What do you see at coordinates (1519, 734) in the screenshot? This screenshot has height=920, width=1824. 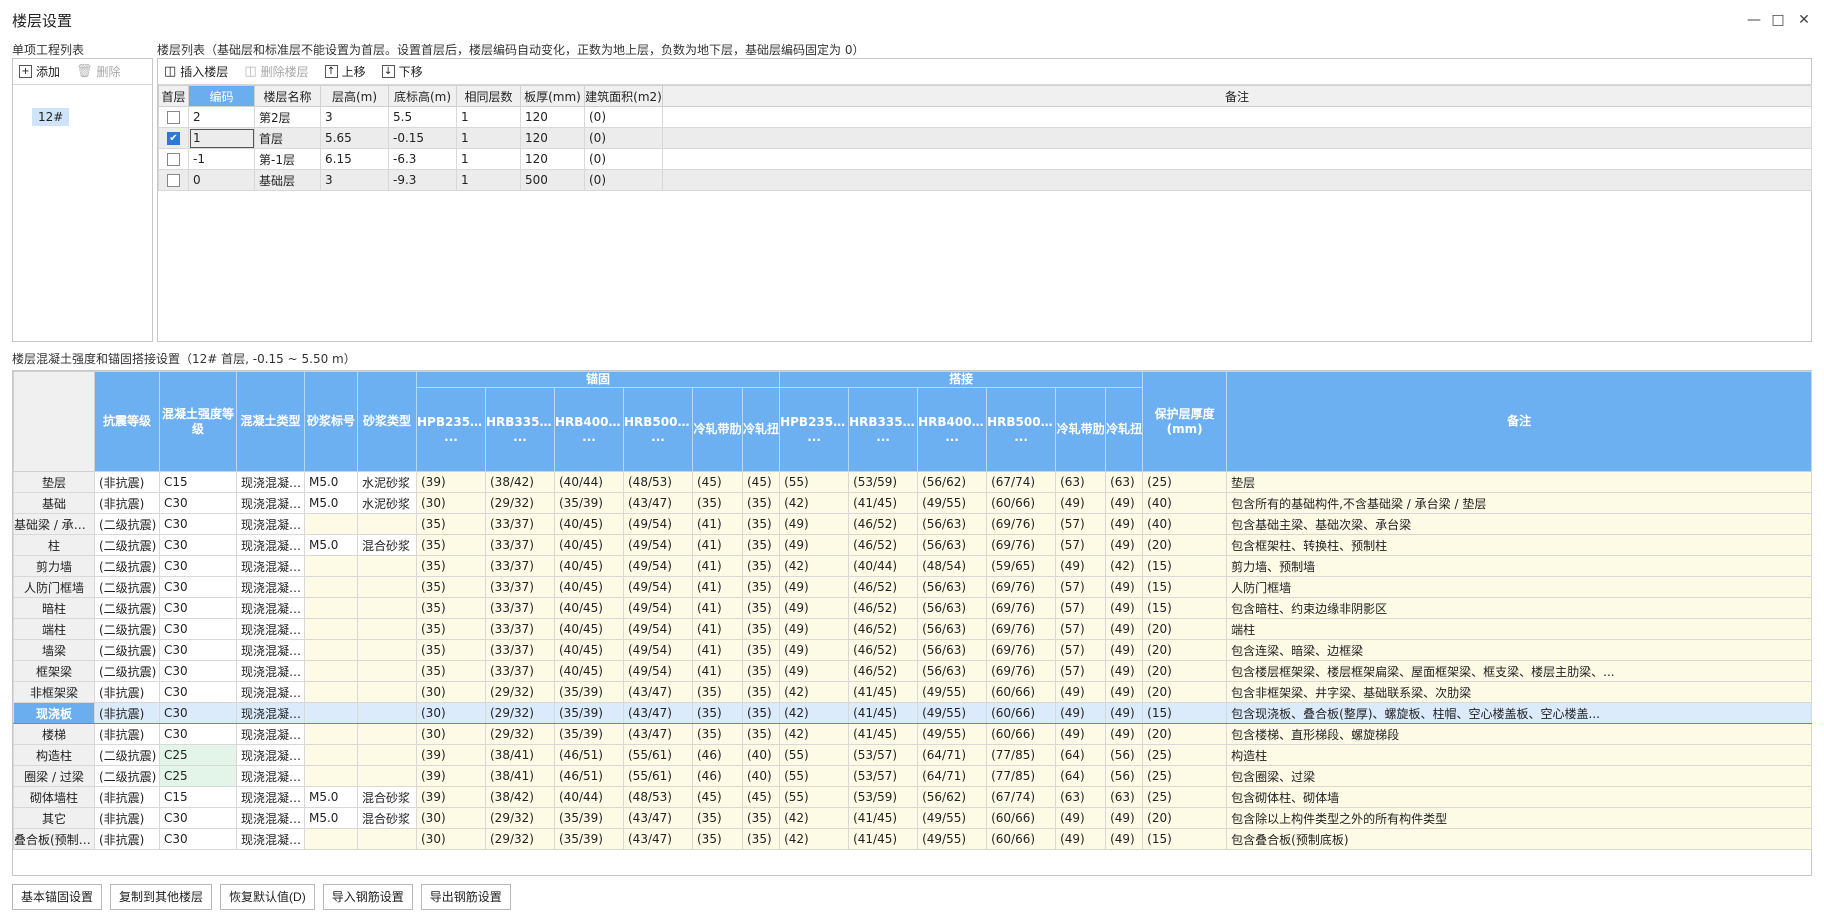 I see `note-cell: 包含楼梯、直形梯段、螺旋梯段` at bounding box center [1519, 734].